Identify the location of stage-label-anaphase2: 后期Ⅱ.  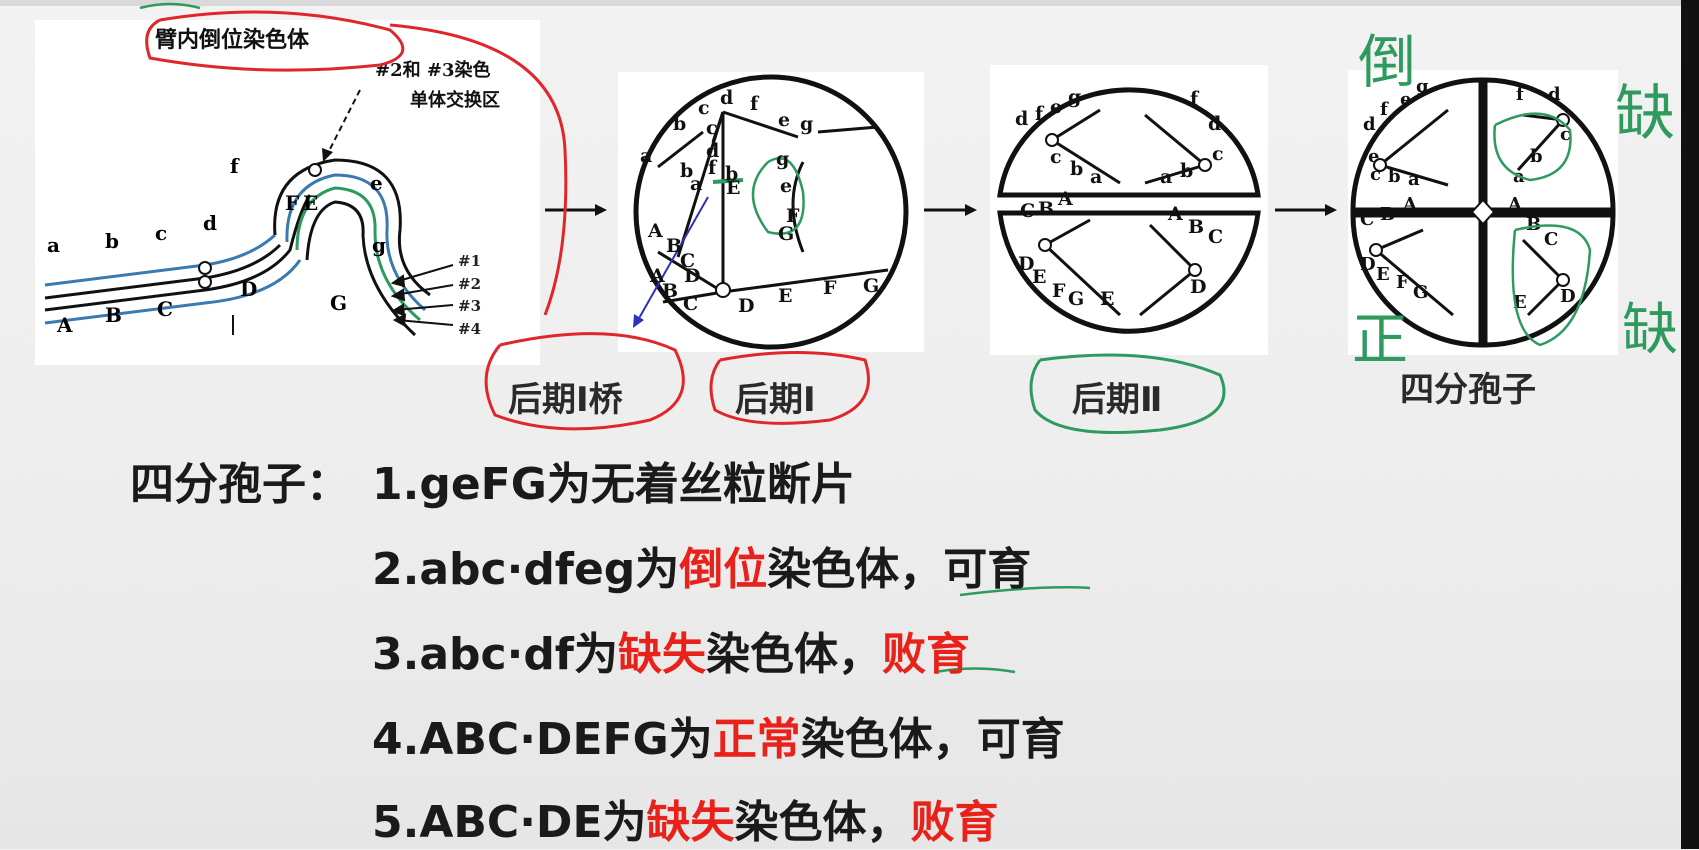
(1117, 400).